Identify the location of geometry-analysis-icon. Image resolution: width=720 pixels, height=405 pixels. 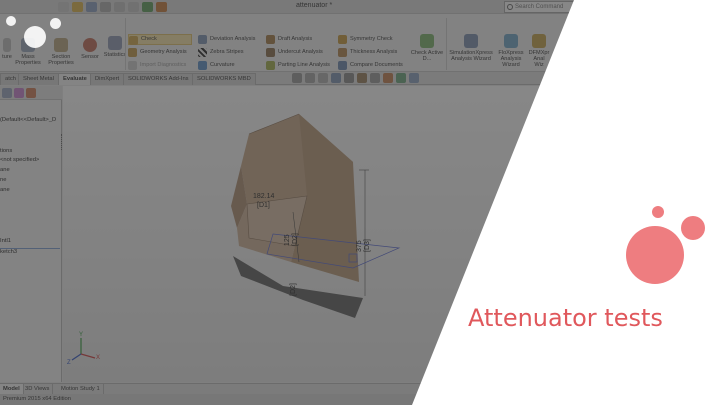
(132, 52).